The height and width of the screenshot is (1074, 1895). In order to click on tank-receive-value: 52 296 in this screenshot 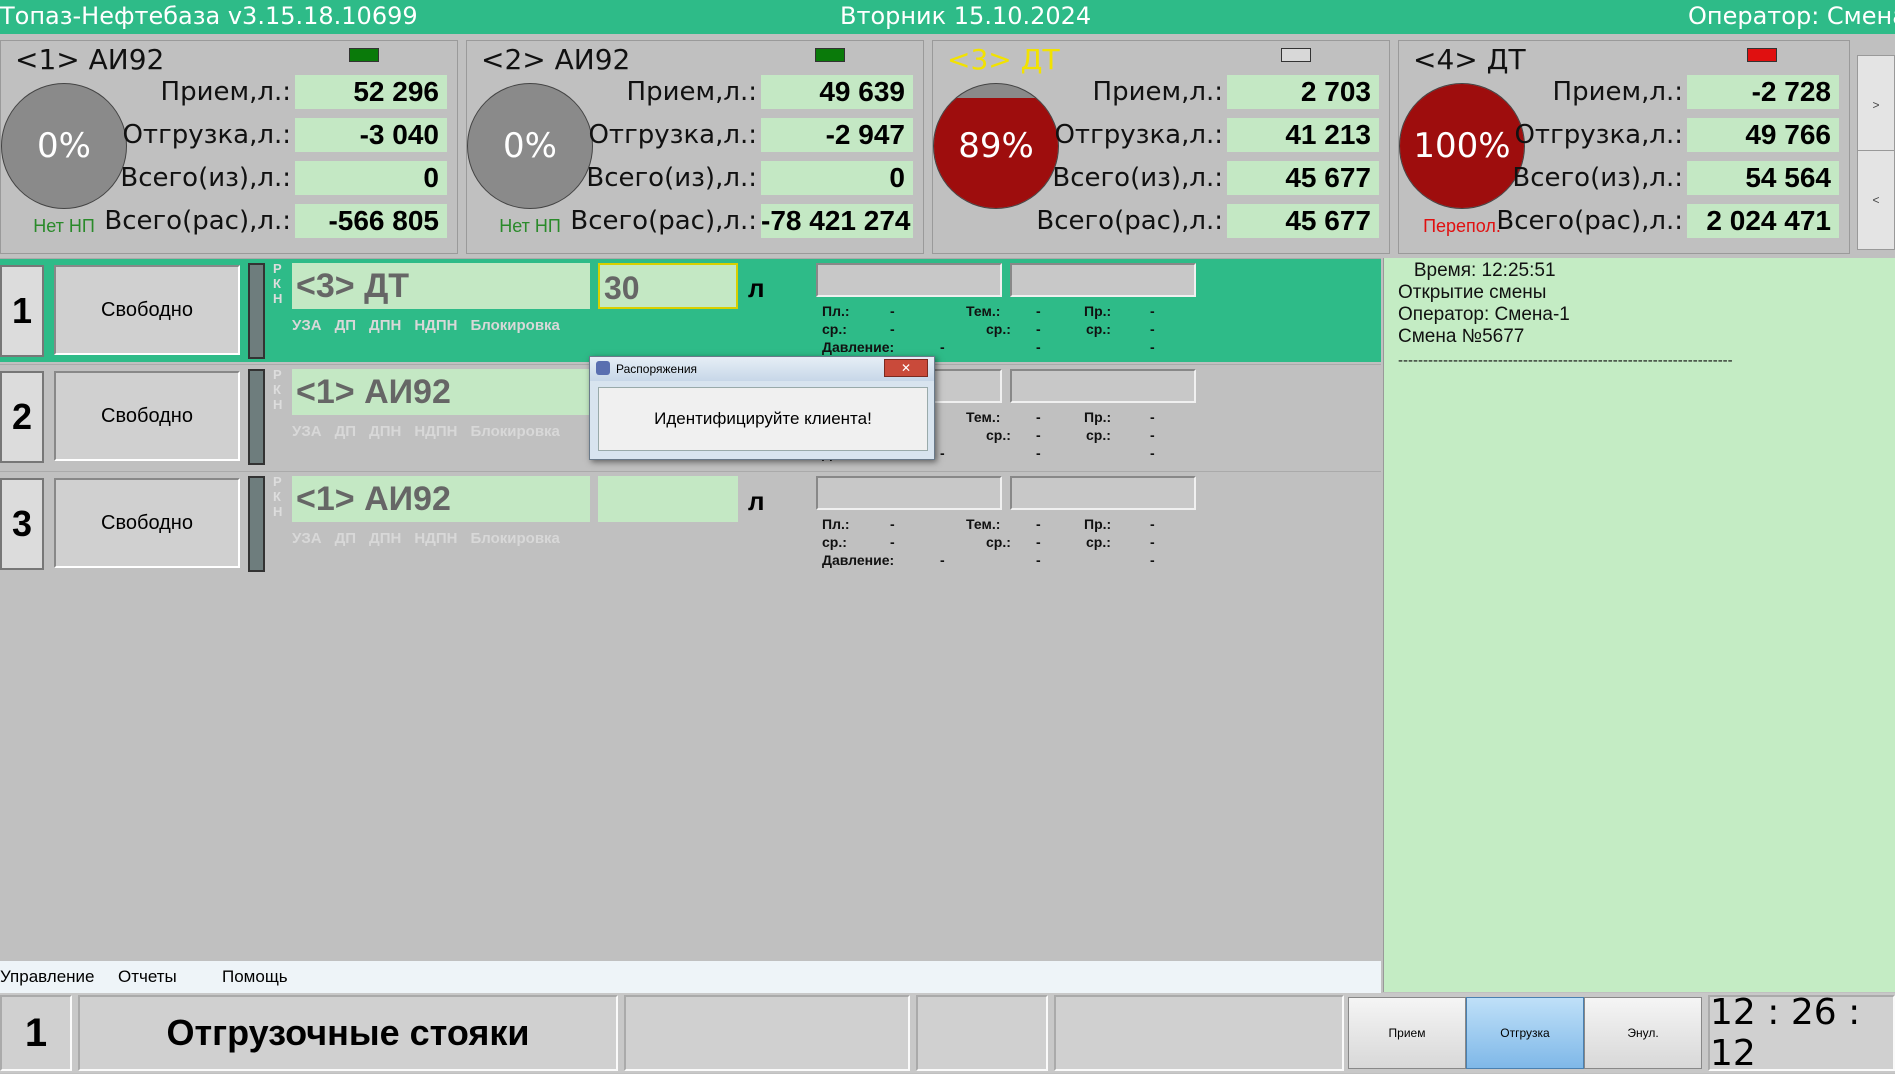, I will do `click(371, 92)`.